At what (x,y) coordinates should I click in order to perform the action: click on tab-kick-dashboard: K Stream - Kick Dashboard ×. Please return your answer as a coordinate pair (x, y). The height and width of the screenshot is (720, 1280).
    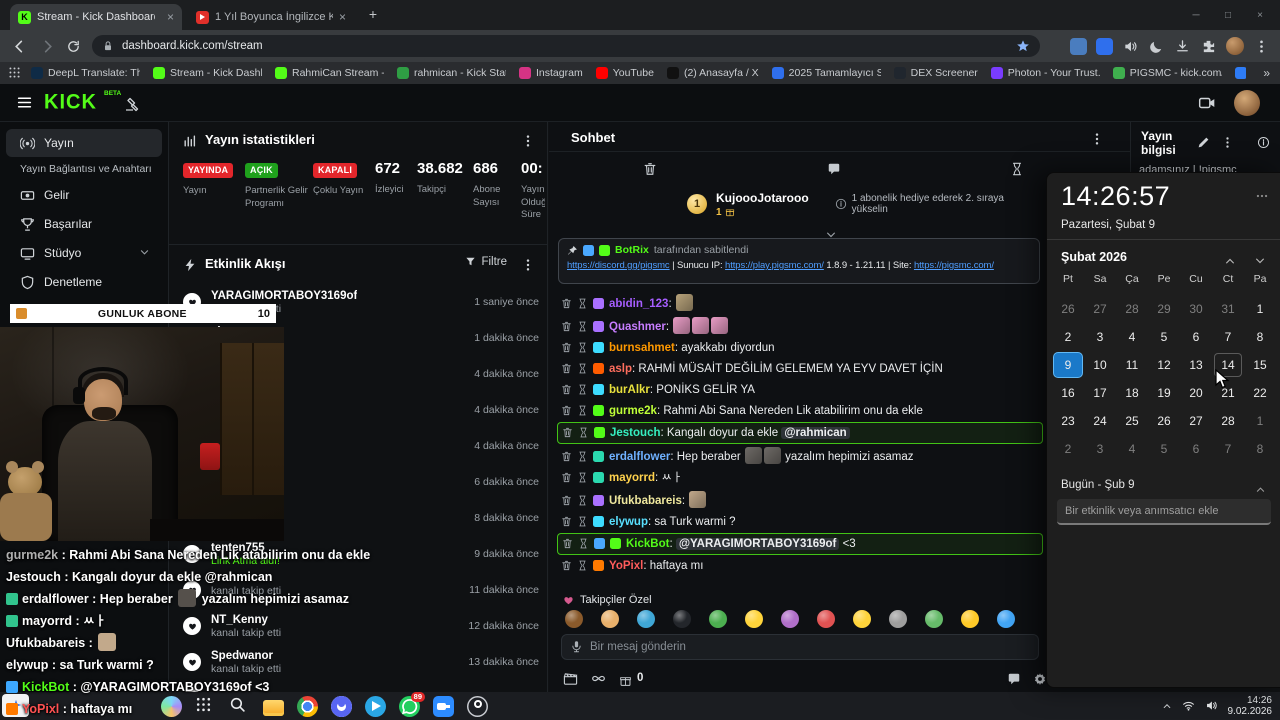
    Looking at the image, I should click on (96, 17).